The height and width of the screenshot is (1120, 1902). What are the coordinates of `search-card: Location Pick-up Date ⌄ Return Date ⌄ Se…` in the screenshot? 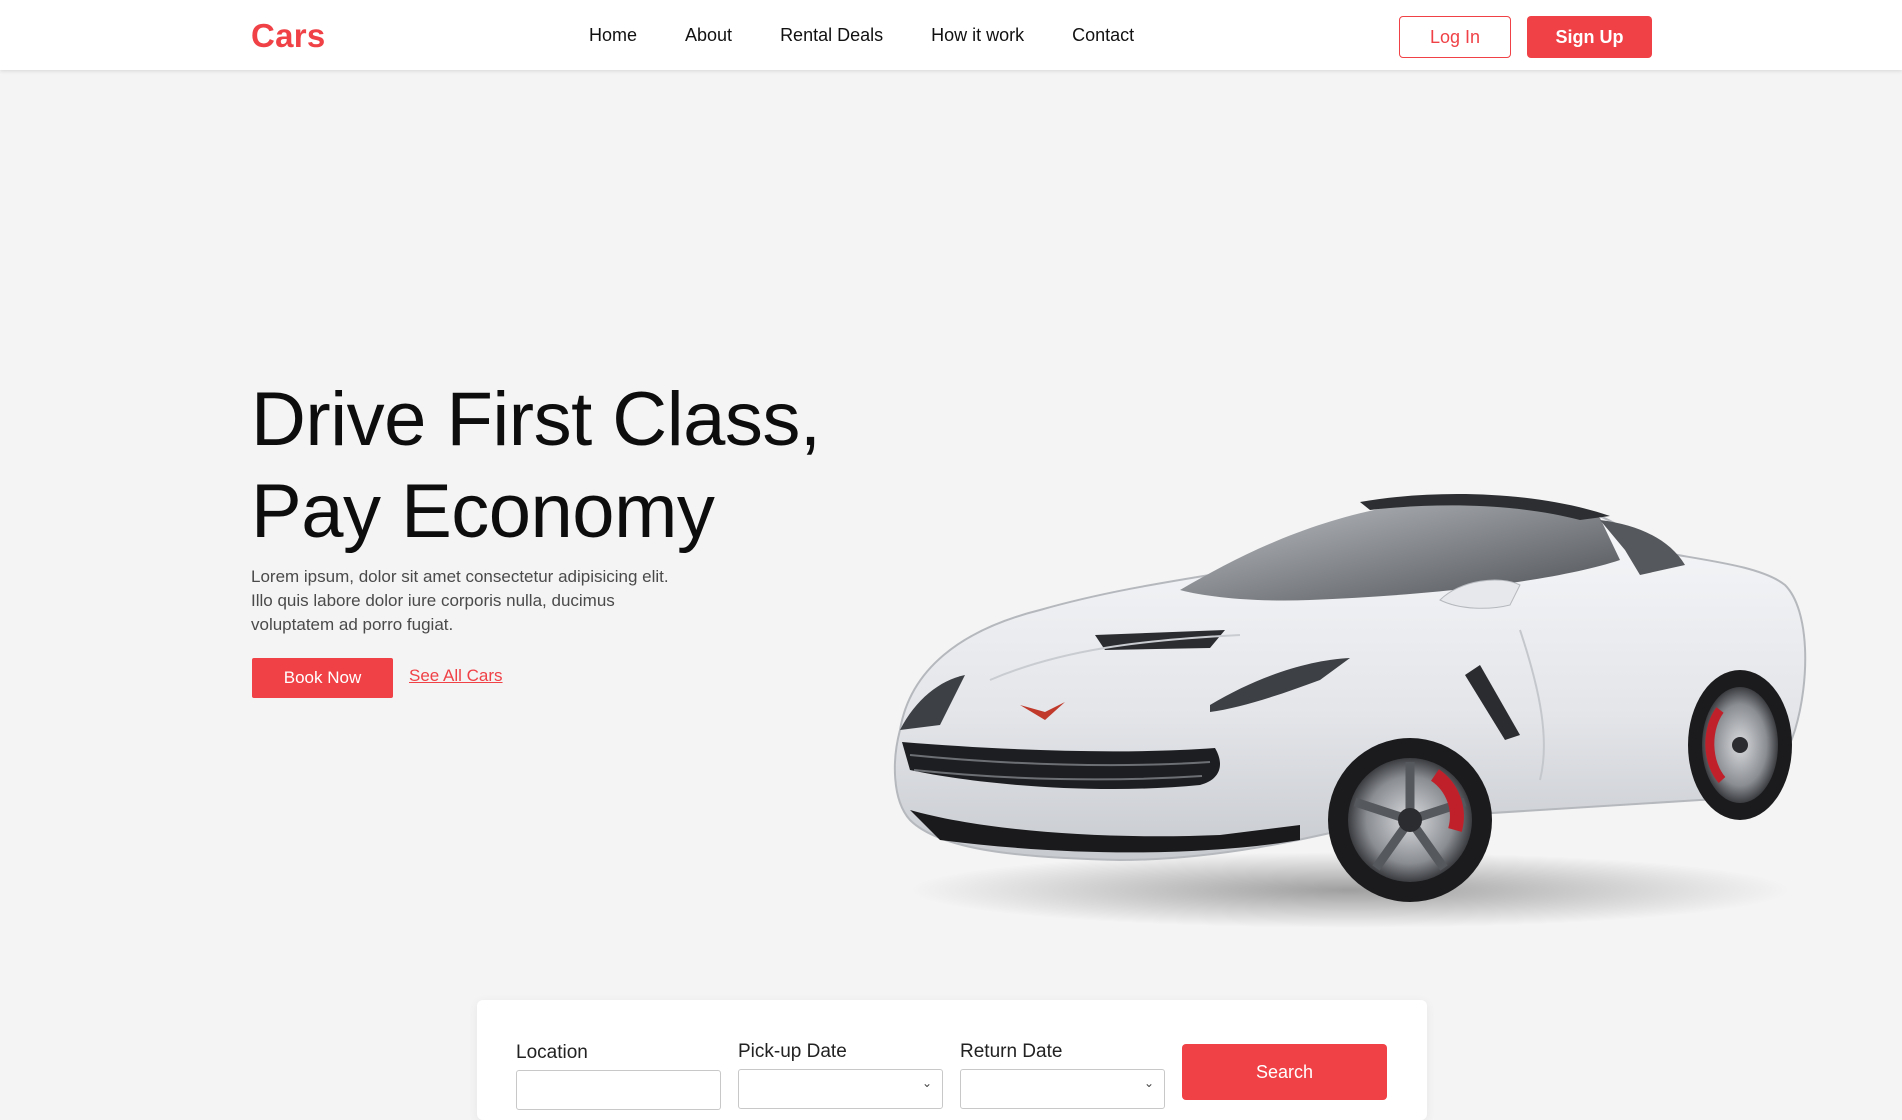 It's located at (952, 1060).